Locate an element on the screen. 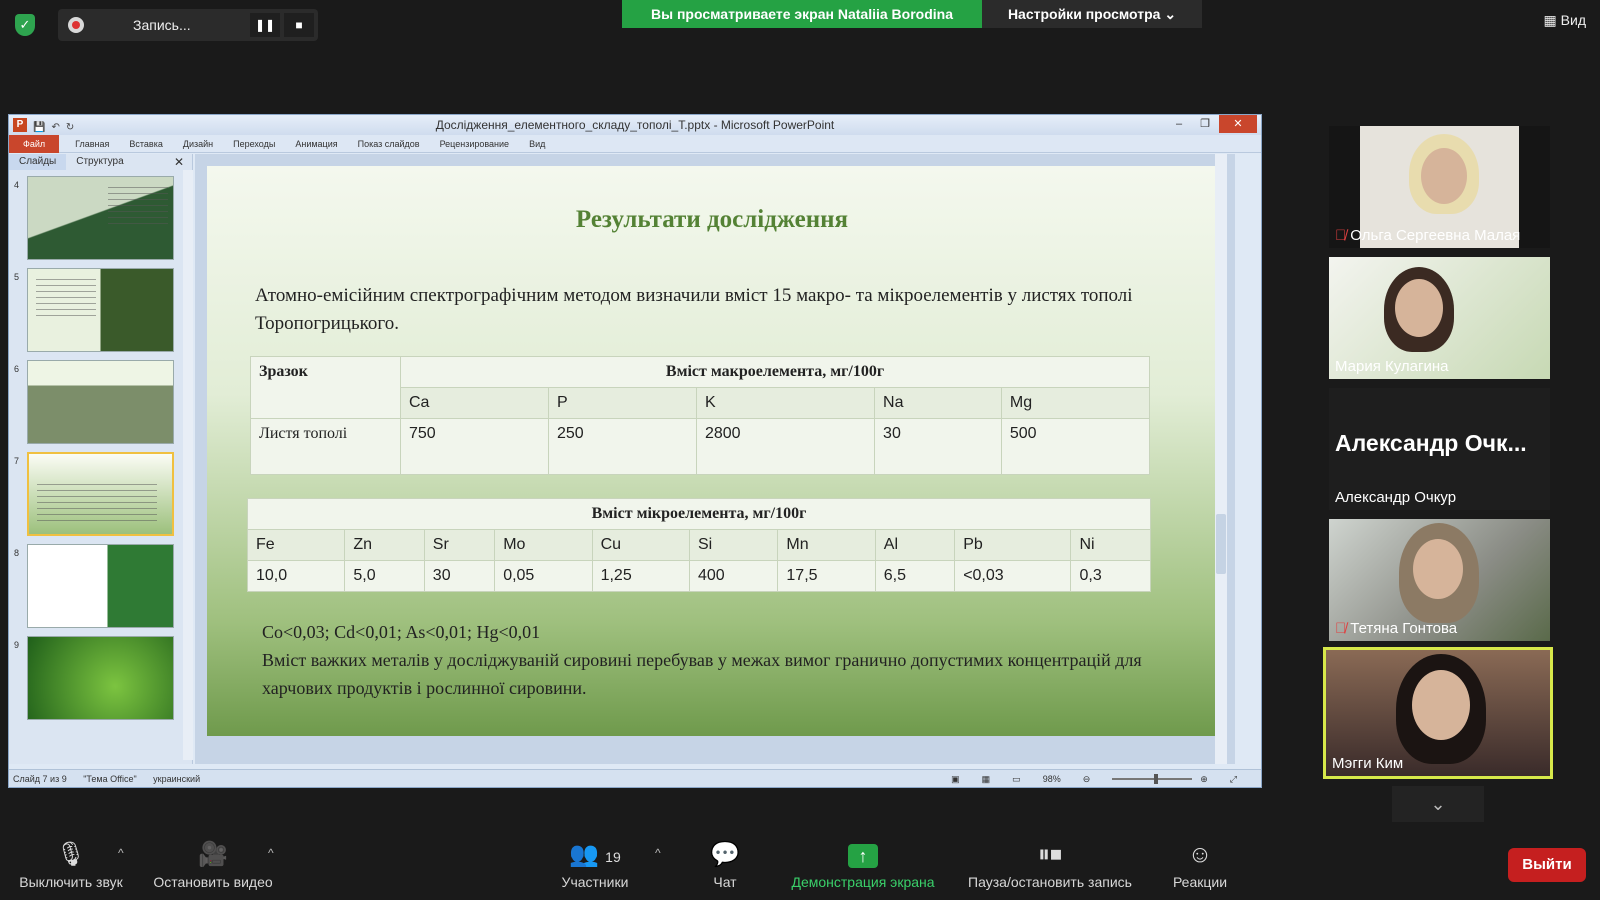 This screenshot has width=1600, height=900. micro-element-cell: Ni is located at coordinates (1110, 545).